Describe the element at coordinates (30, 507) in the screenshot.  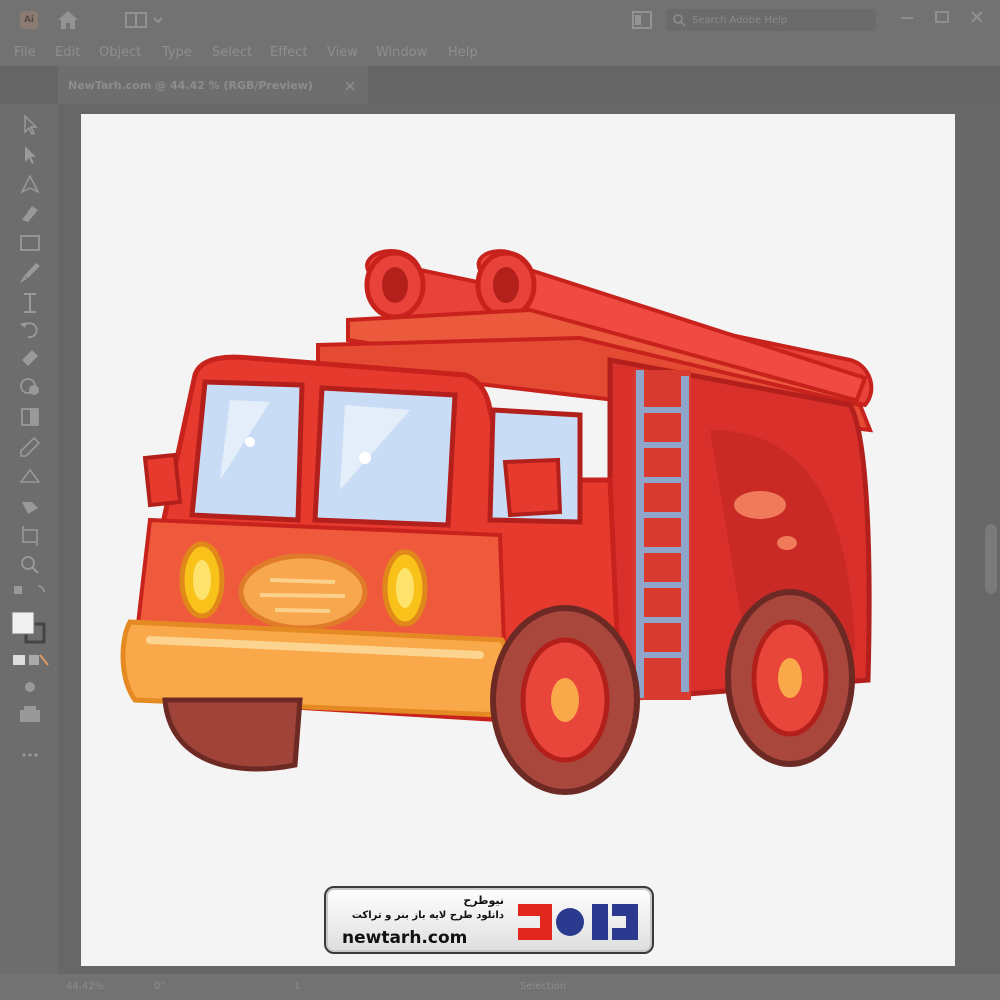
I see `symbol-sprayer-tool-icon` at that location.